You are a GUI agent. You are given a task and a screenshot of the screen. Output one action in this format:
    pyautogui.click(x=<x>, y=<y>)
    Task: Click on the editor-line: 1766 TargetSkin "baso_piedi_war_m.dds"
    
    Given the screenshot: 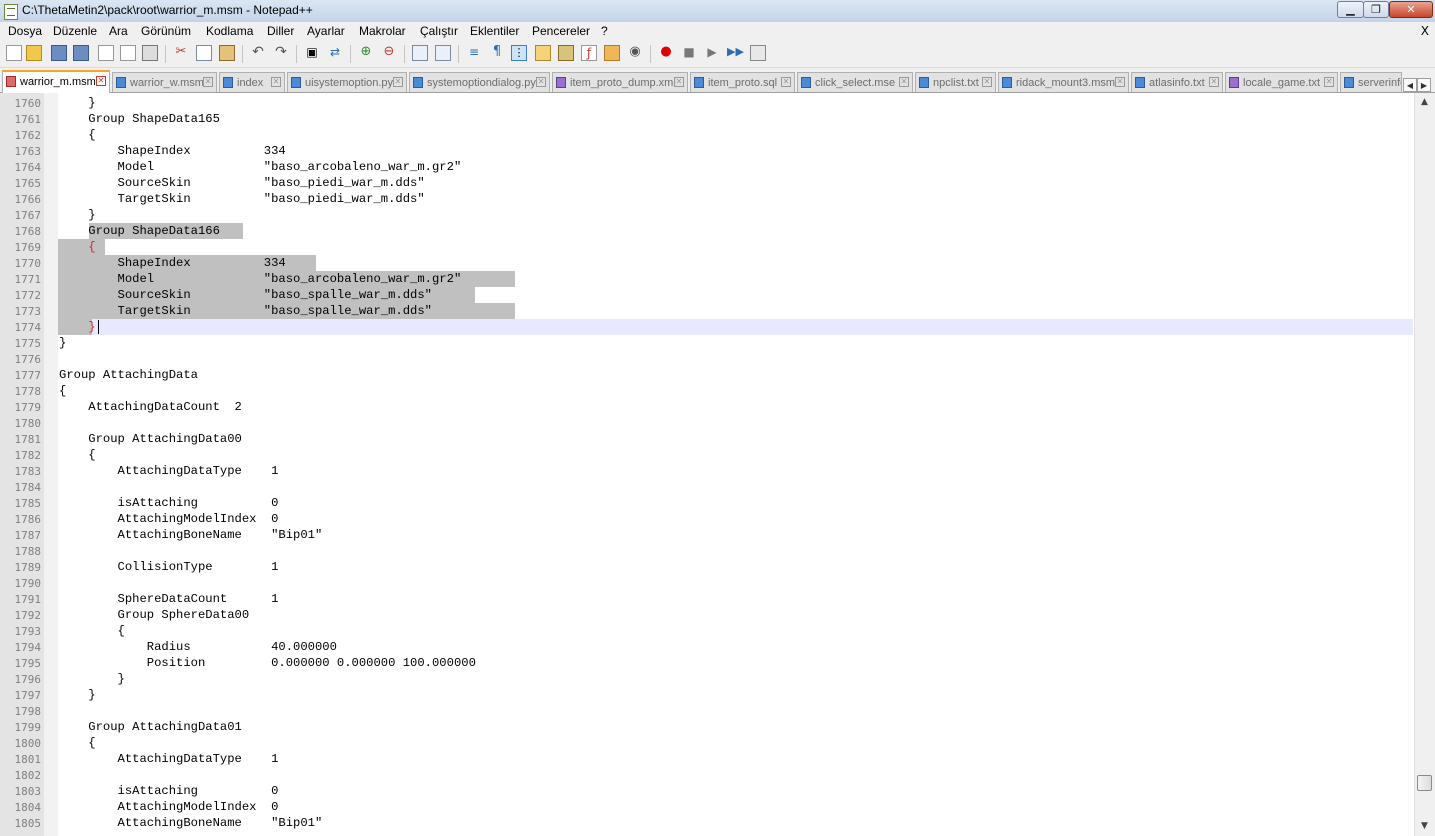 What is the action you would take?
    pyautogui.click(x=707, y=199)
    